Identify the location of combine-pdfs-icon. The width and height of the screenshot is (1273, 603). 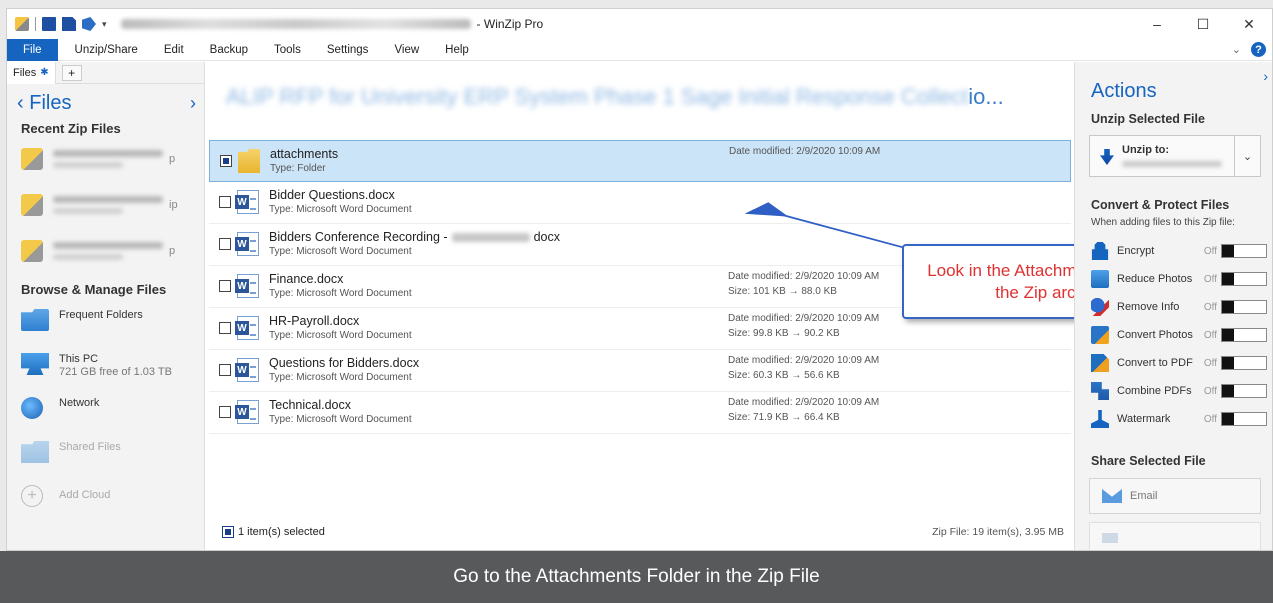
(1100, 391).